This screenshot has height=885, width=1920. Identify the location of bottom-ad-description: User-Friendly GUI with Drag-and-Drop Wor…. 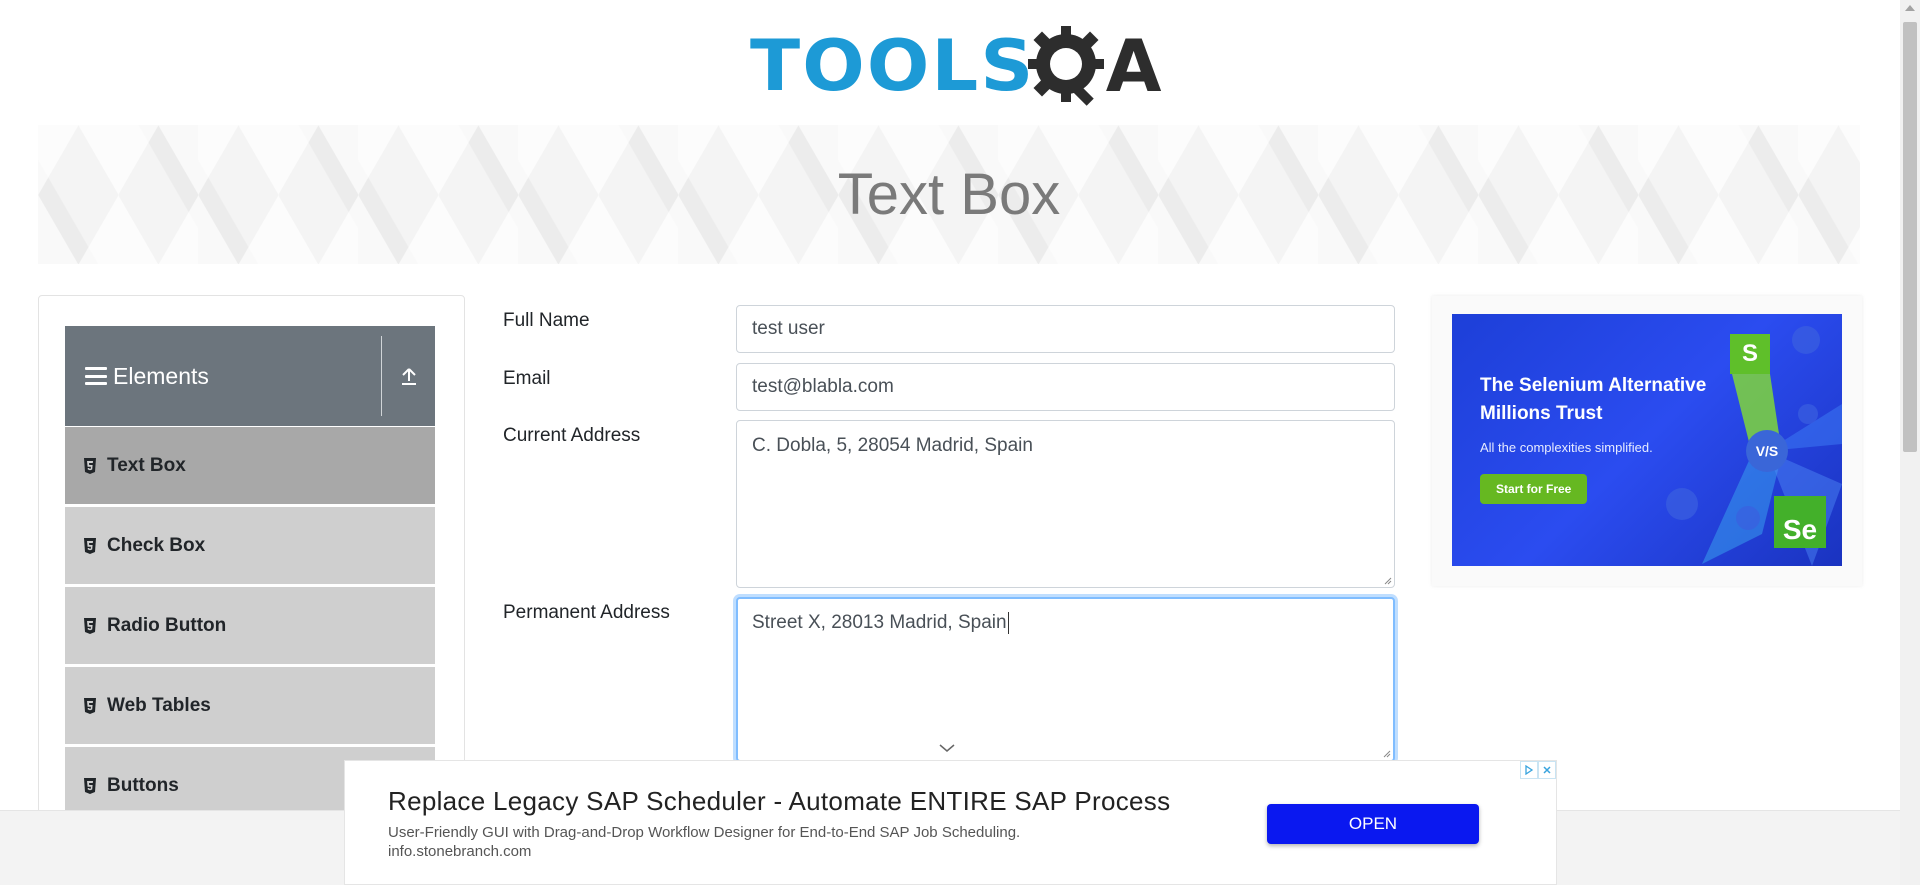
(704, 832).